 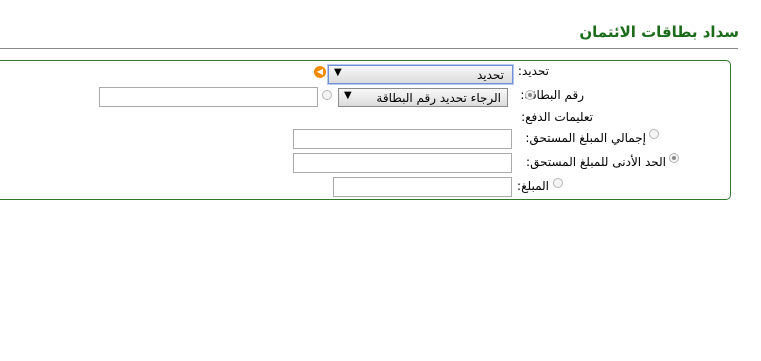 I want to click on total-due-input, so click(x=402, y=139).